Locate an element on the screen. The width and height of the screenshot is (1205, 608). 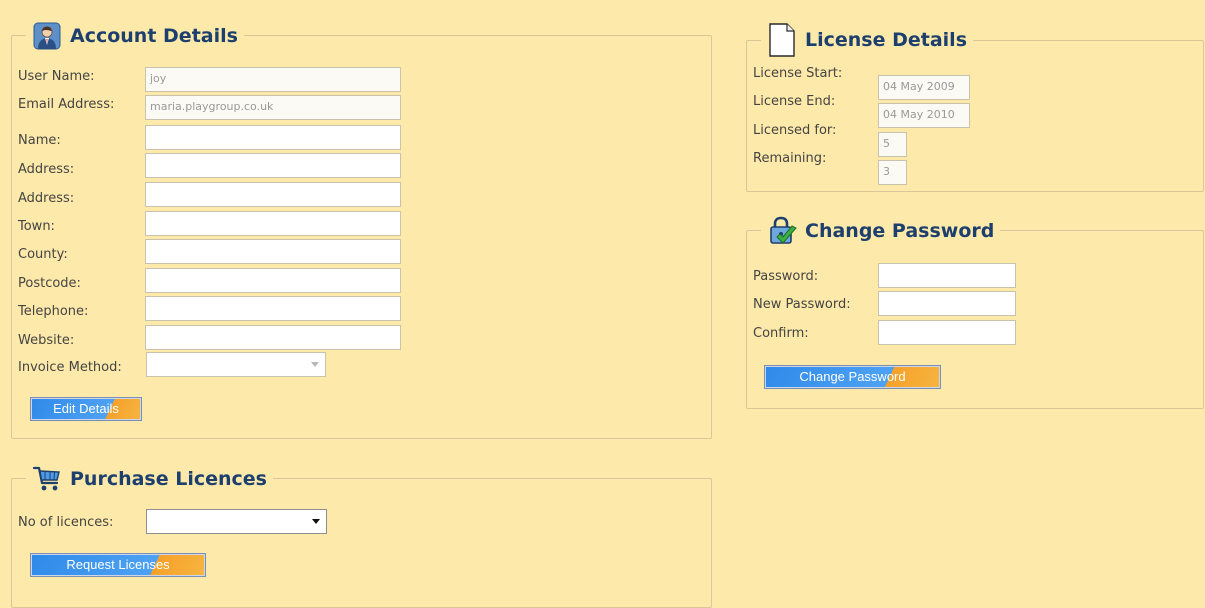
website-field is located at coordinates (273, 337).